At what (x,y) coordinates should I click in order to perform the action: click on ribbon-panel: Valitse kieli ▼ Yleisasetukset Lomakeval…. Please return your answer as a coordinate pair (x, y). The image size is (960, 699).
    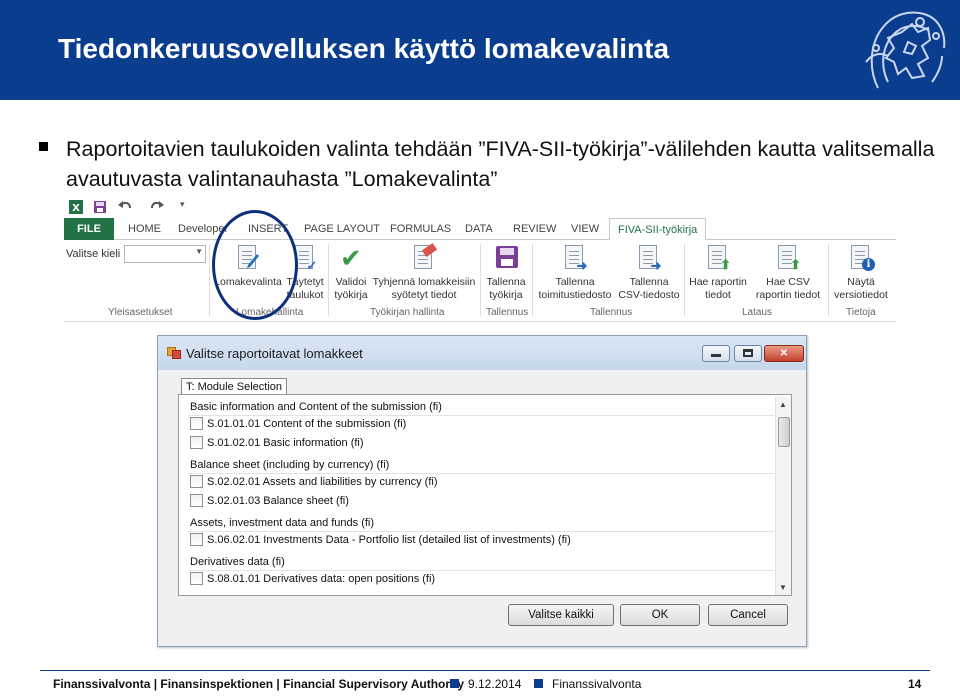
    Looking at the image, I should click on (480, 281).